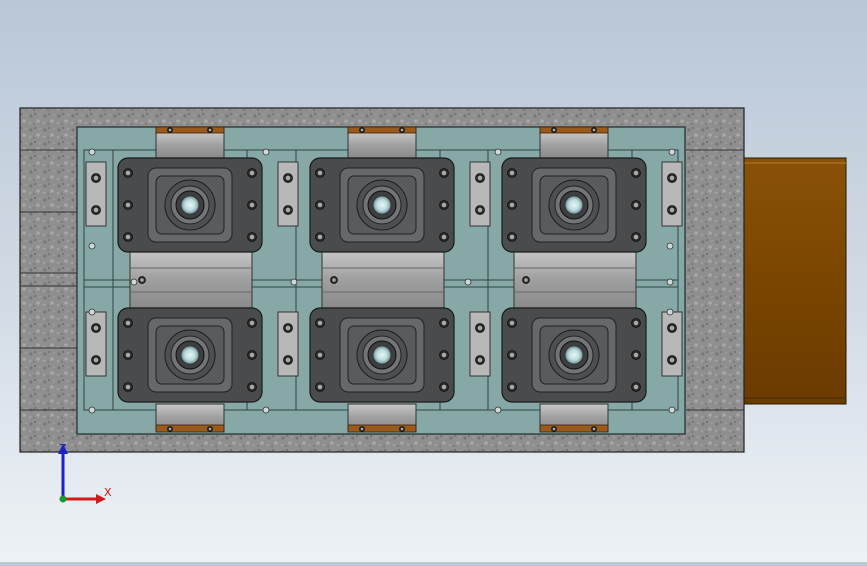 Image resolution: width=867 pixels, height=566 pixels. Describe the element at coordinates (63, 448) in the screenshot. I see `z-axis-label: Z` at that location.